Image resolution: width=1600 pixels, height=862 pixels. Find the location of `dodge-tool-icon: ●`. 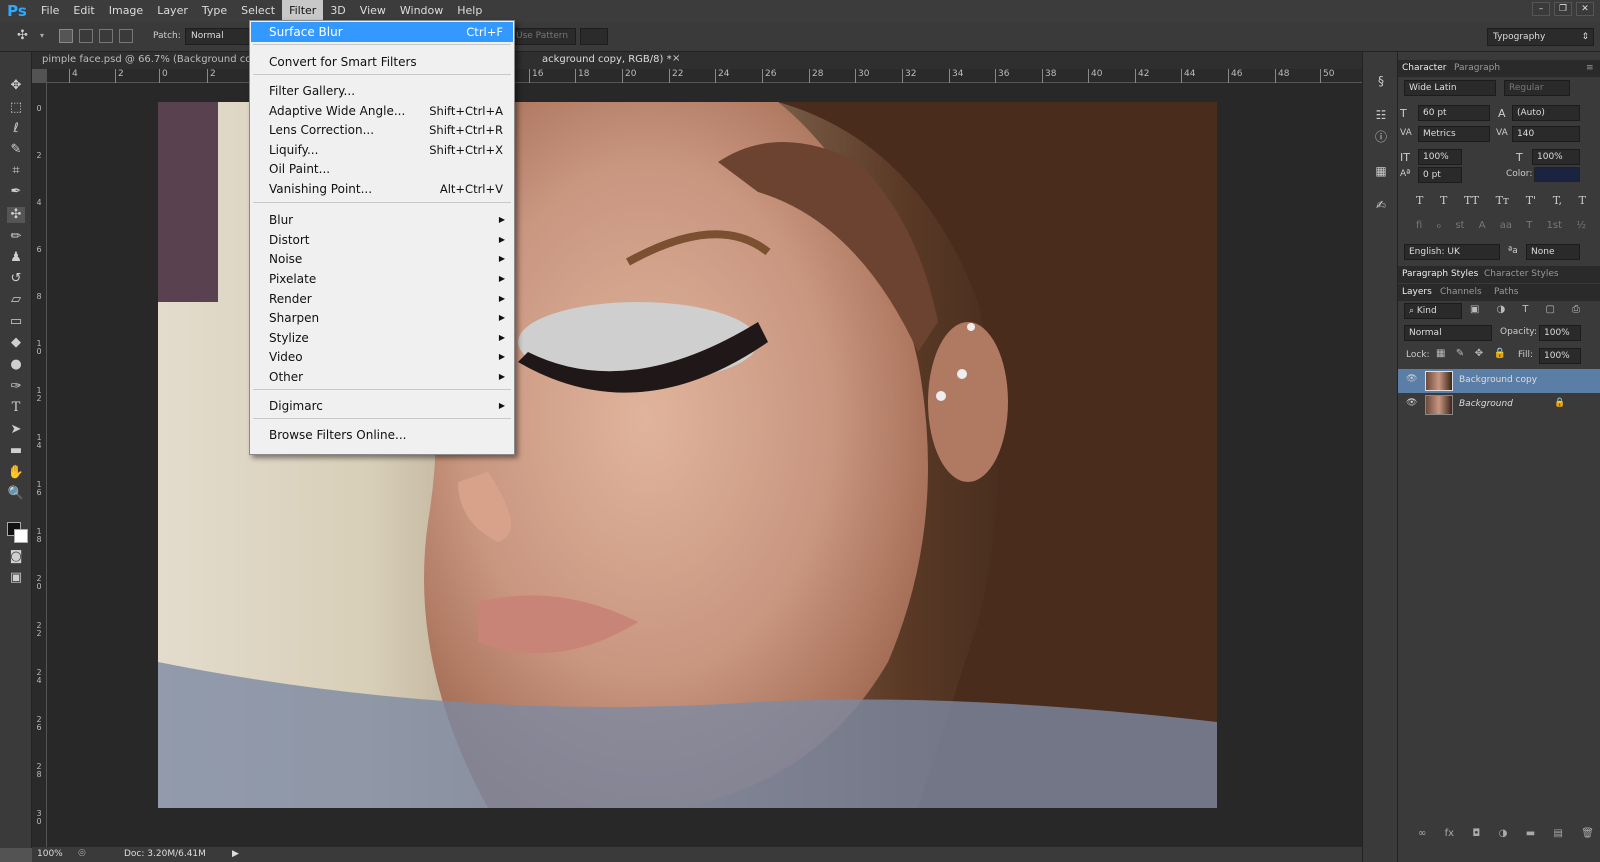

dodge-tool-icon: ● is located at coordinates (16, 365).